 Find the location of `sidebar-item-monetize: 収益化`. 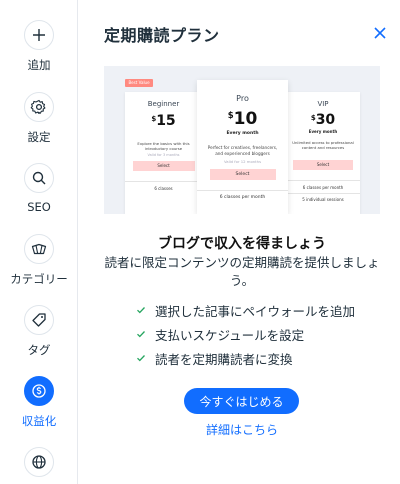

sidebar-item-monetize: 収益化 is located at coordinates (39, 402).